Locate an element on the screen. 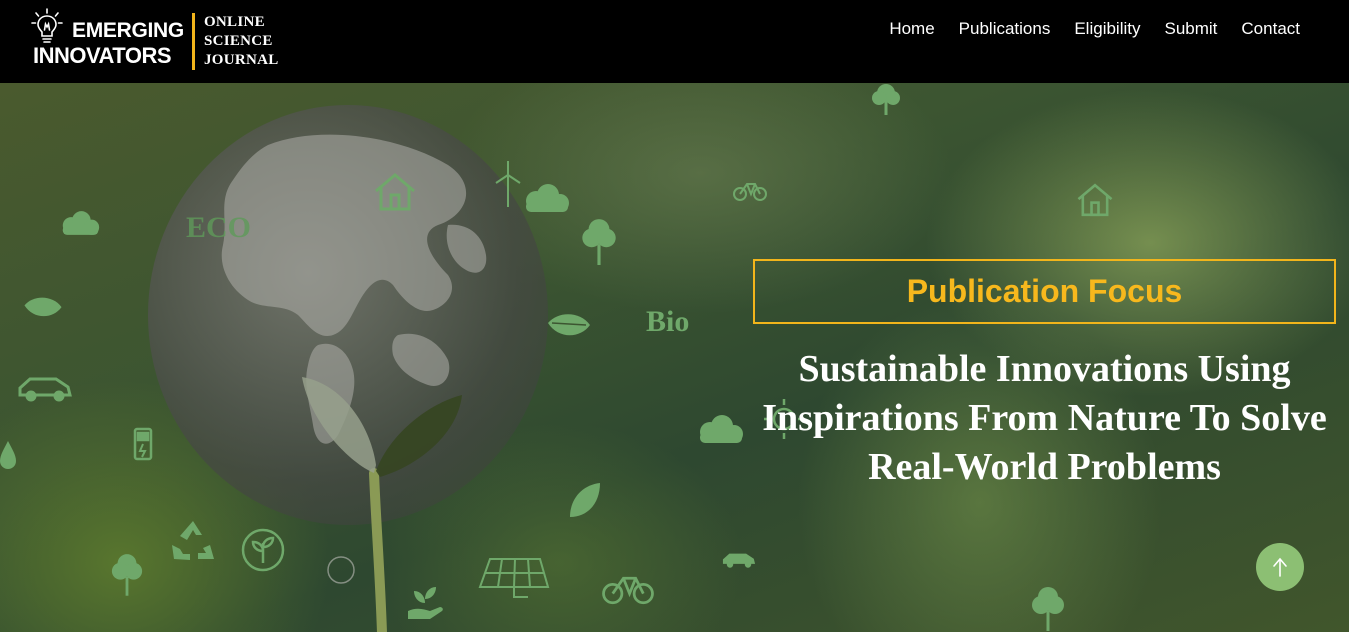 The width and height of the screenshot is (1349, 632). globe-plant-icon is located at coordinates (263, 550).